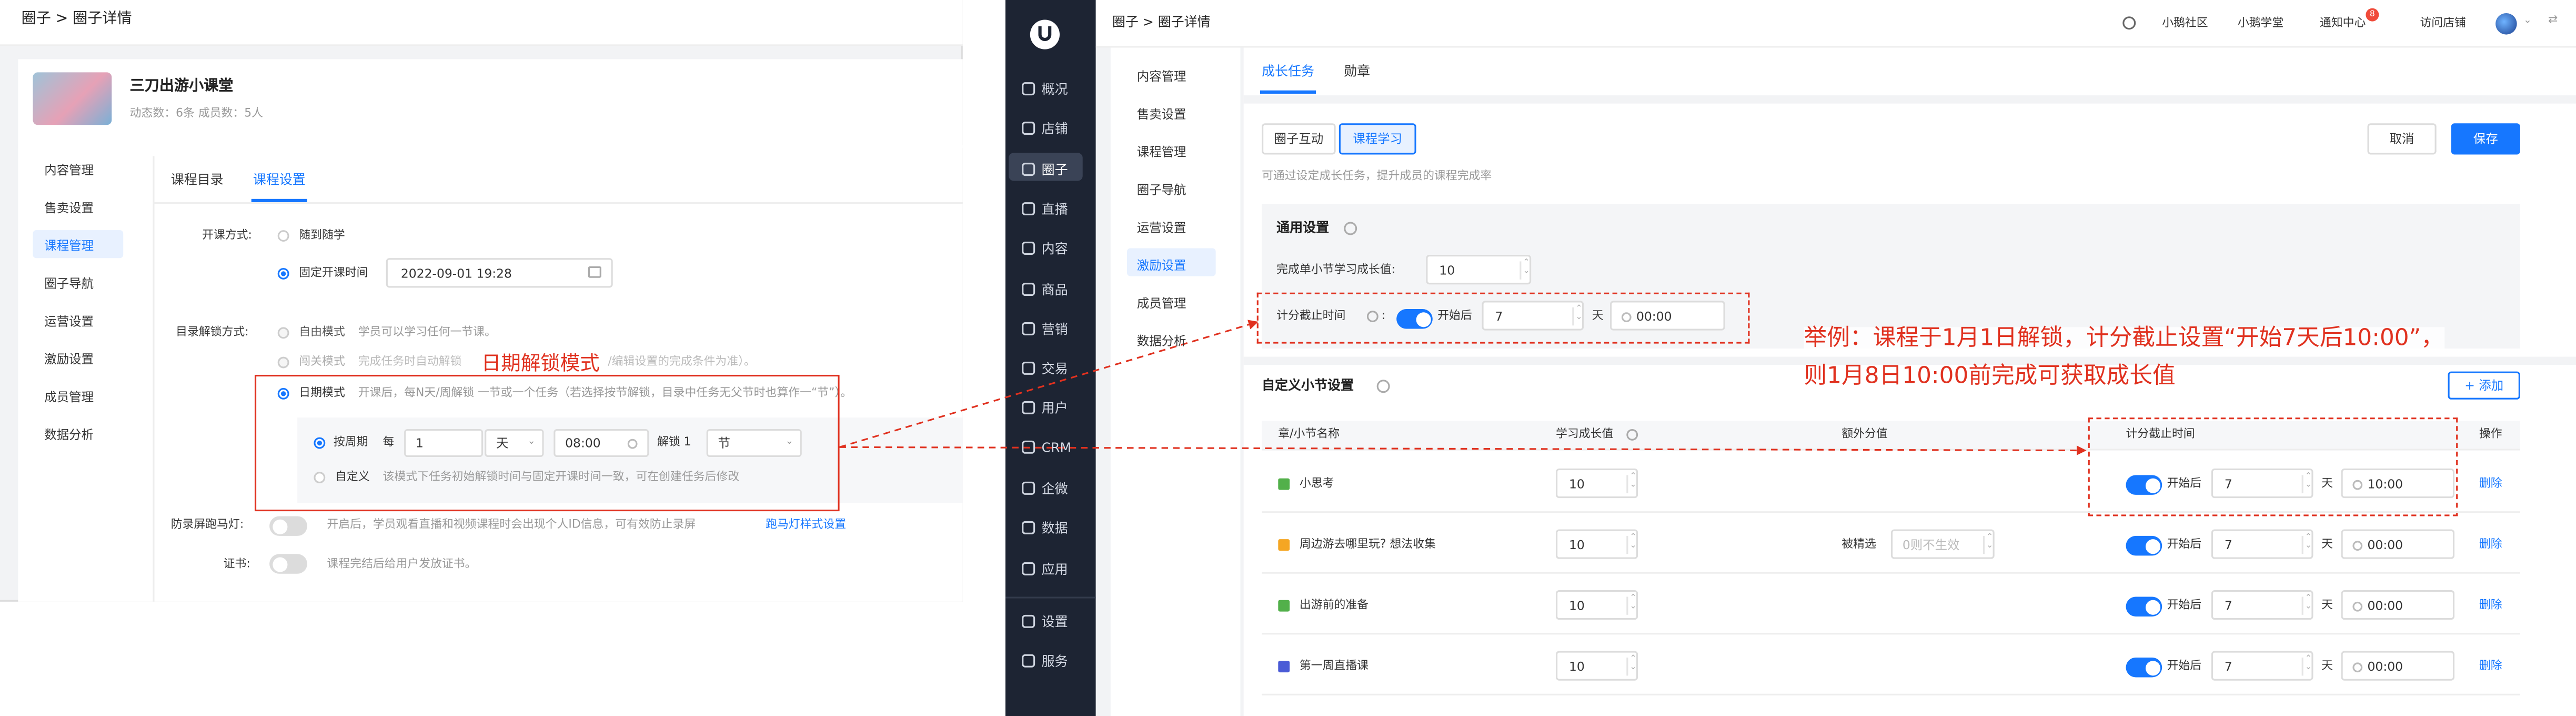  I want to click on nav-item-13: 设置, so click(1045, 622).